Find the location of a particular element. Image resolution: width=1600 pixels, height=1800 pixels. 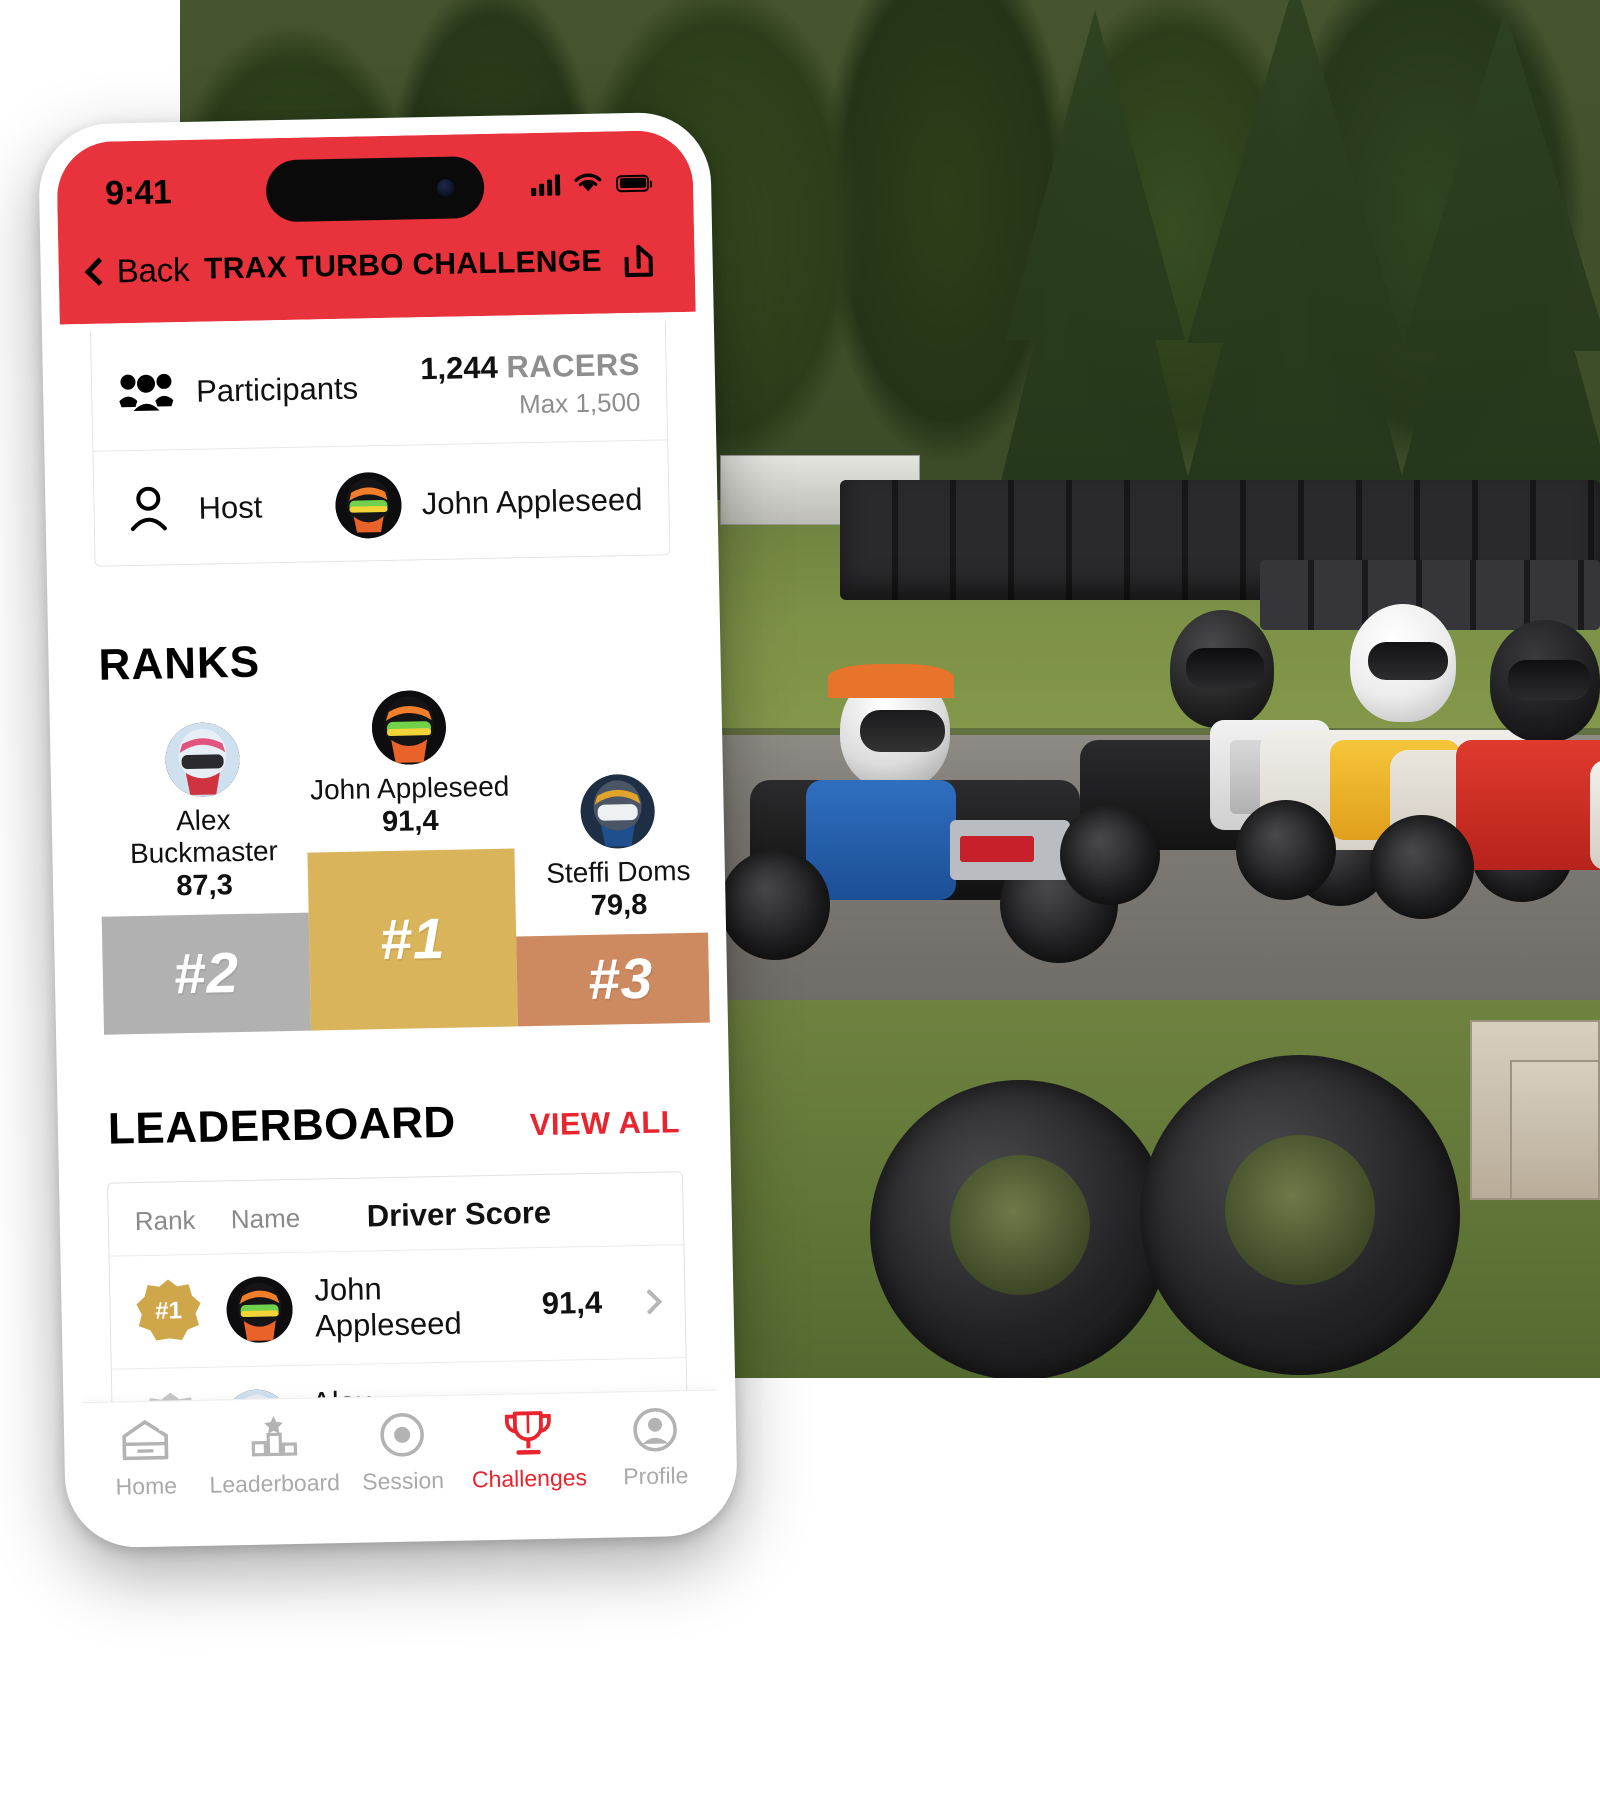

tab-label: Session is located at coordinates (403, 1481).